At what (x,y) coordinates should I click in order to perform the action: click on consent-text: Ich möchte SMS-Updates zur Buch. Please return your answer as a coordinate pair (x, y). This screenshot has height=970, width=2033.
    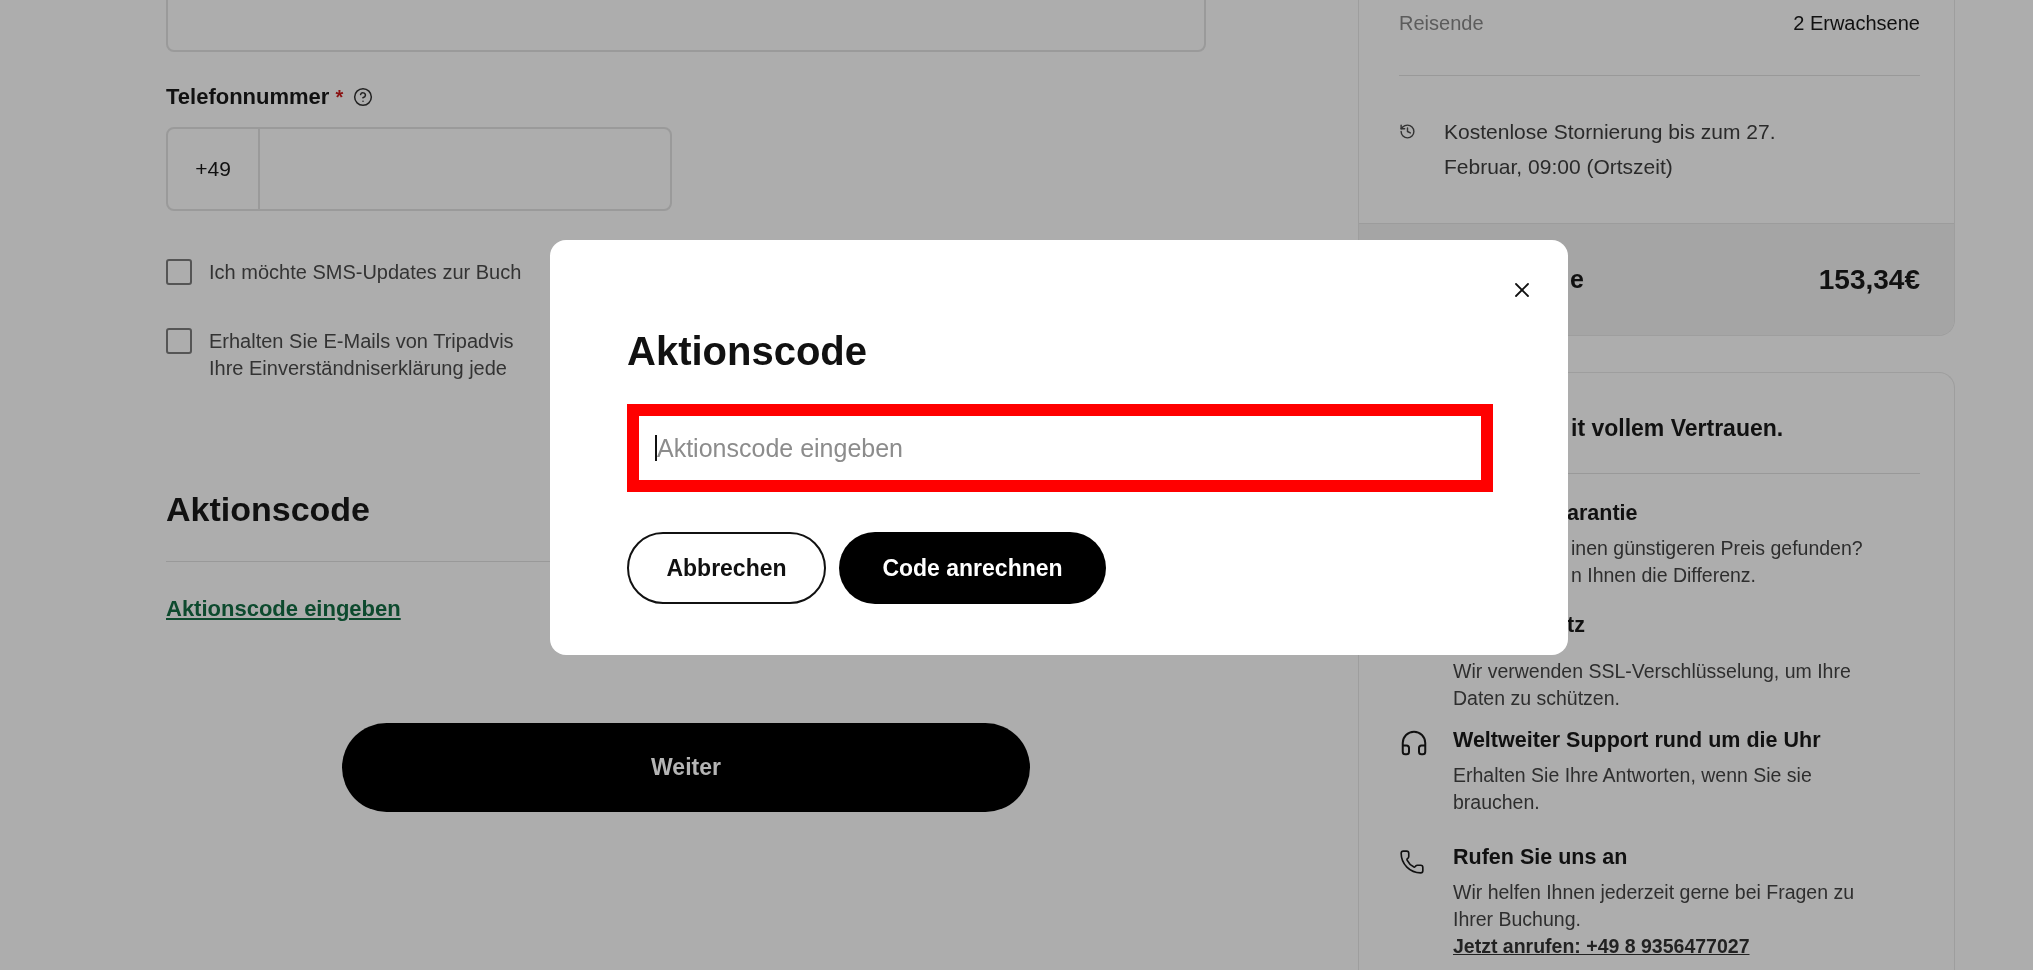
    Looking at the image, I should click on (365, 272).